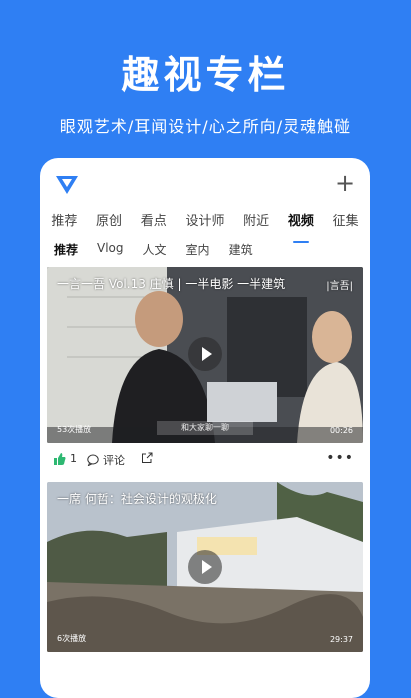 This screenshot has height=698, width=411. I want to click on comment-button: 评论, so click(106, 460).